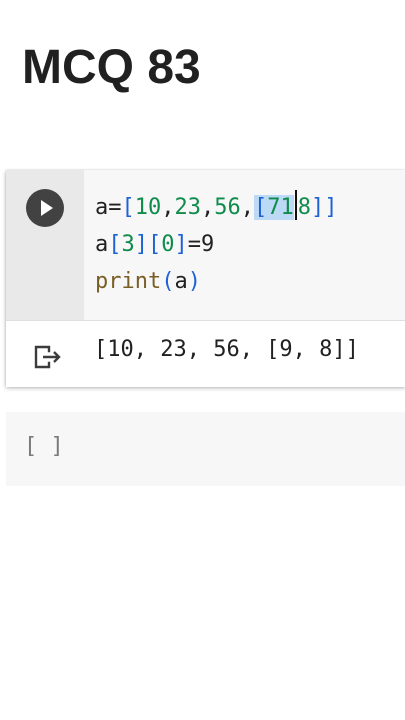  What do you see at coordinates (216, 244) in the screenshot?
I see `code-text: a=[10,23,56,[71 8]] a[3][0]=9 print(a)` at bounding box center [216, 244].